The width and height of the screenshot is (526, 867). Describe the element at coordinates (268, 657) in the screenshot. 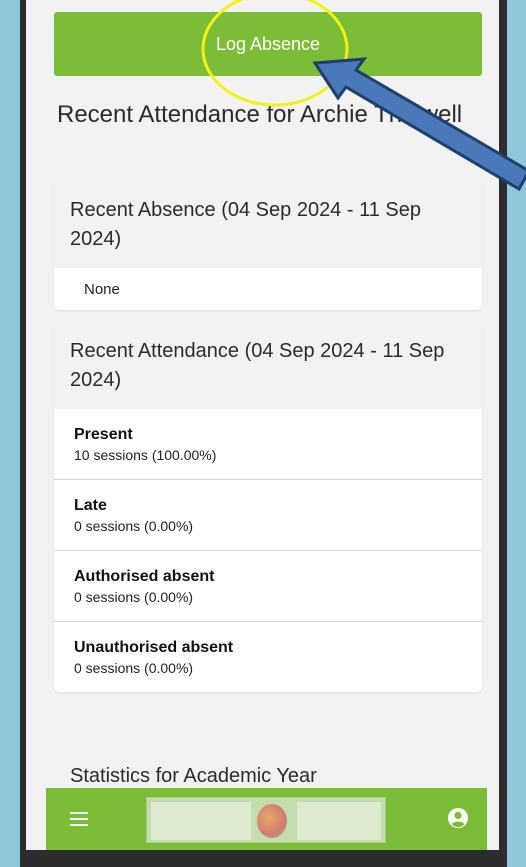

I see `attendance-unauthorised-absent-row: Unauthorised absent 0 sessions (0.00%)` at that location.